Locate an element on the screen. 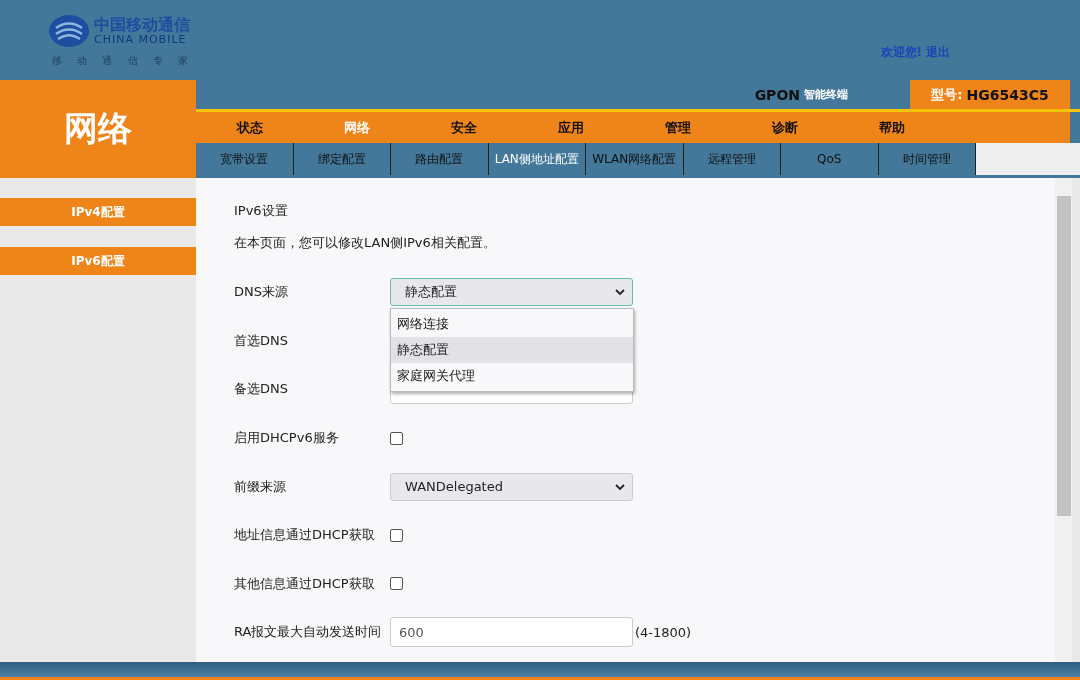  model-label: 型号: is located at coordinates (947, 94).